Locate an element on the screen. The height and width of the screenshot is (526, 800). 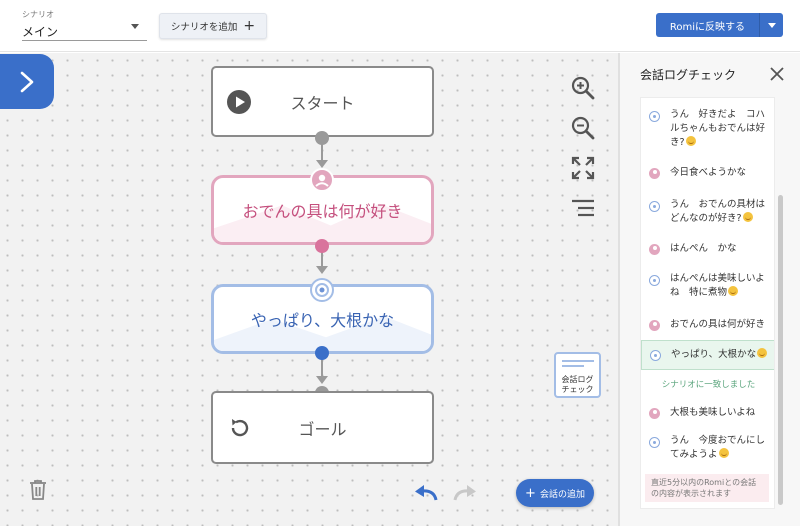
apply-options-dropdown is located at coordinates (771, 25).